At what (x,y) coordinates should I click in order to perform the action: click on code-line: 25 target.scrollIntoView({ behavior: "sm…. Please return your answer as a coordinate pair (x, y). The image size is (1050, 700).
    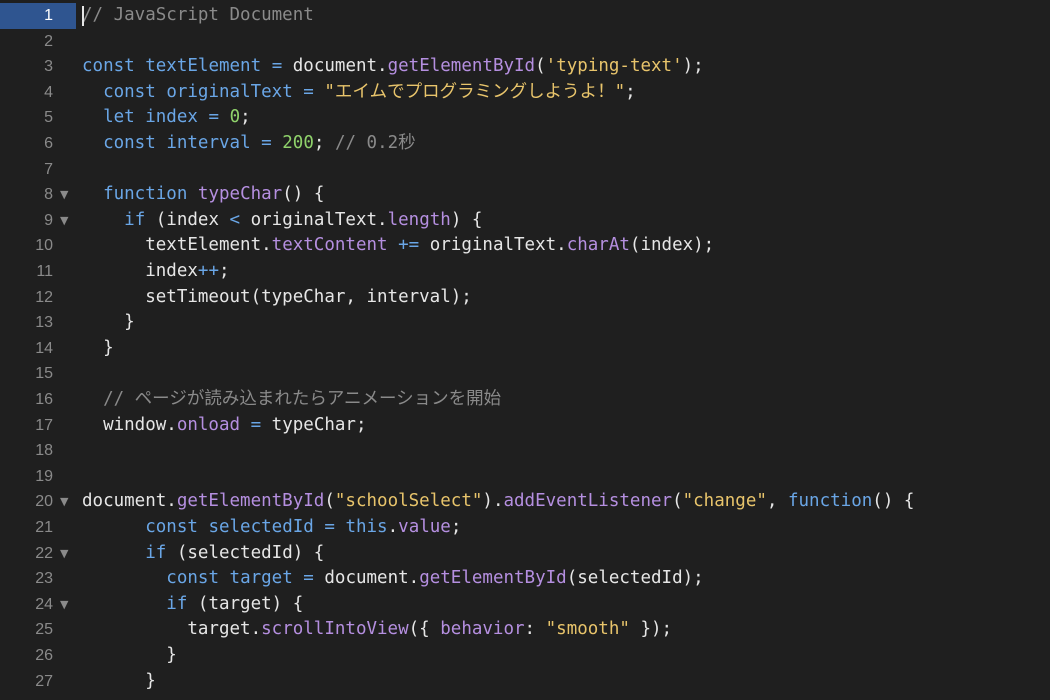
    Looking at the image, I should click on (525, 630).